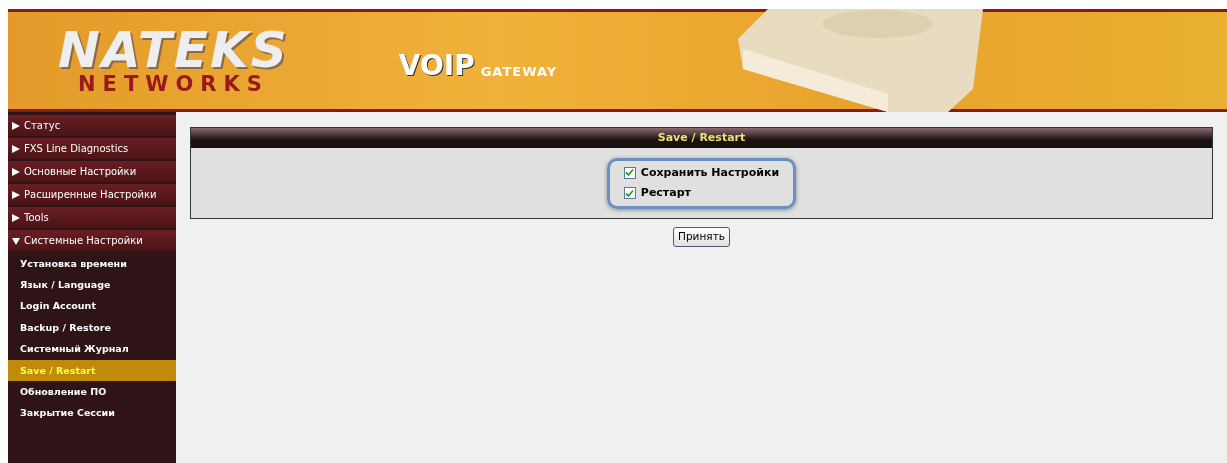 The image size is (1227, 463). I want to click on sidebar-item: Статус, so click(92, 125).